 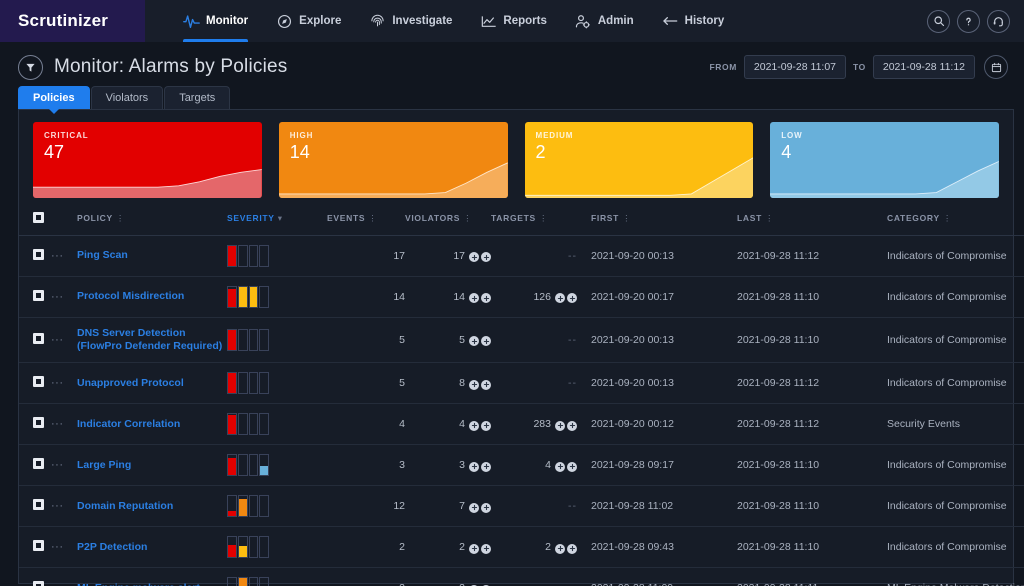 I want to click on search-icon, so click(x=938, y=21).